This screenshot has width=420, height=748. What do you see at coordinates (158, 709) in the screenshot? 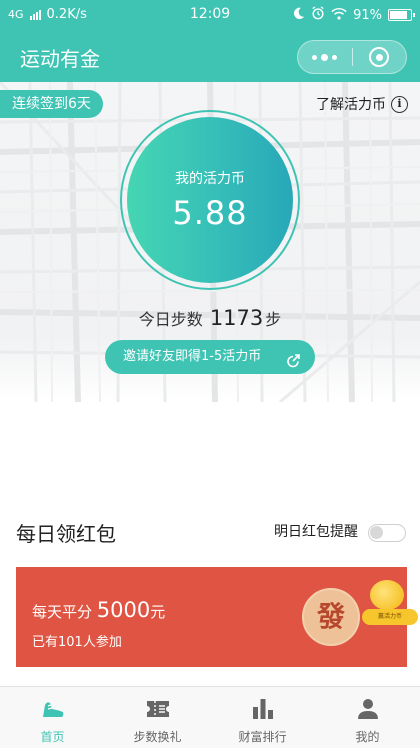
I see `ticket-icon` at bounding box center [158, 709].